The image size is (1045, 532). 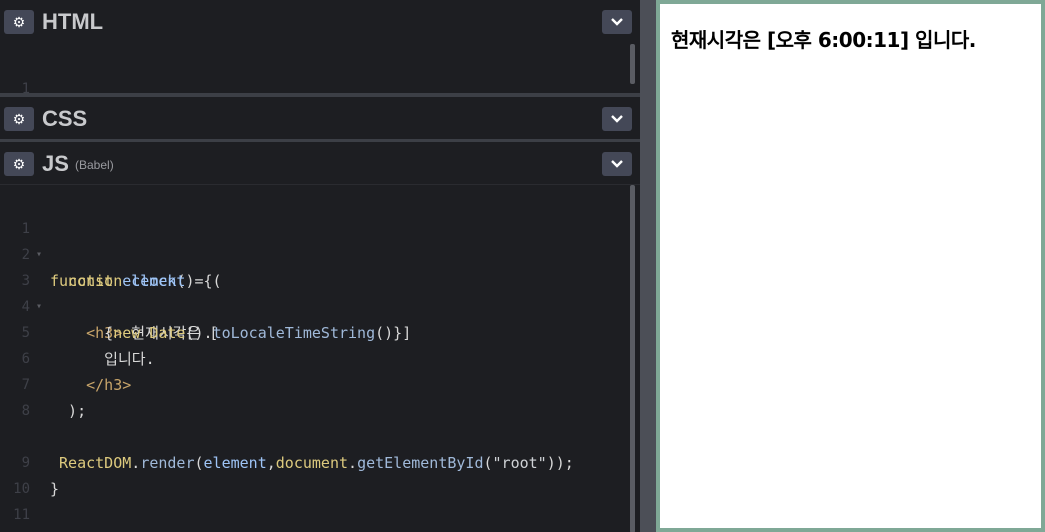 I want to click on html-panel: ⚙ HTML 1 <div id="root"></div>, so click(x=320, y=62).